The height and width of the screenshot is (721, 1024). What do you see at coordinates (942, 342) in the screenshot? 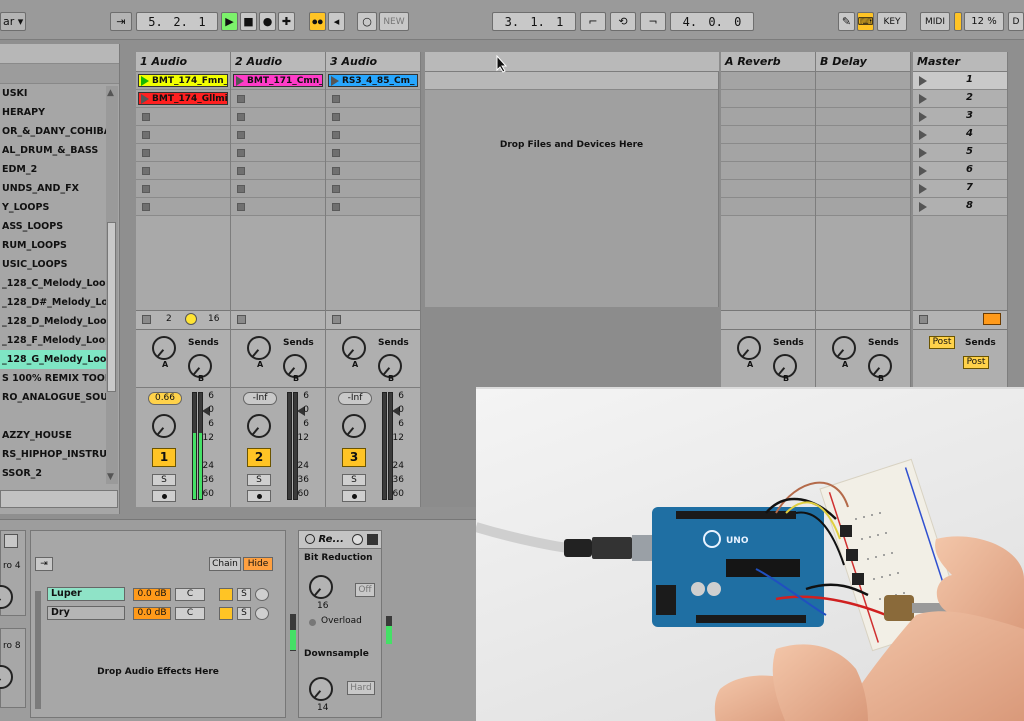
I see `post-button-a: Post` at bounding box center [942, 342].